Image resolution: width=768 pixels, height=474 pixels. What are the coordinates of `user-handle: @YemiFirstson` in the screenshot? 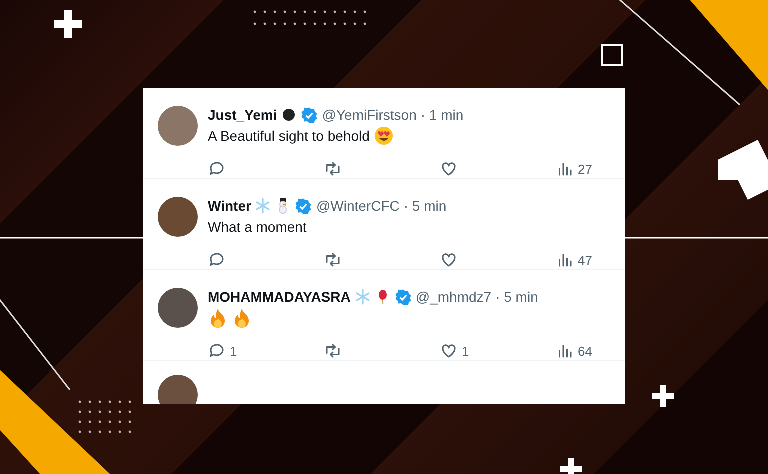 It's located at (369, 115).